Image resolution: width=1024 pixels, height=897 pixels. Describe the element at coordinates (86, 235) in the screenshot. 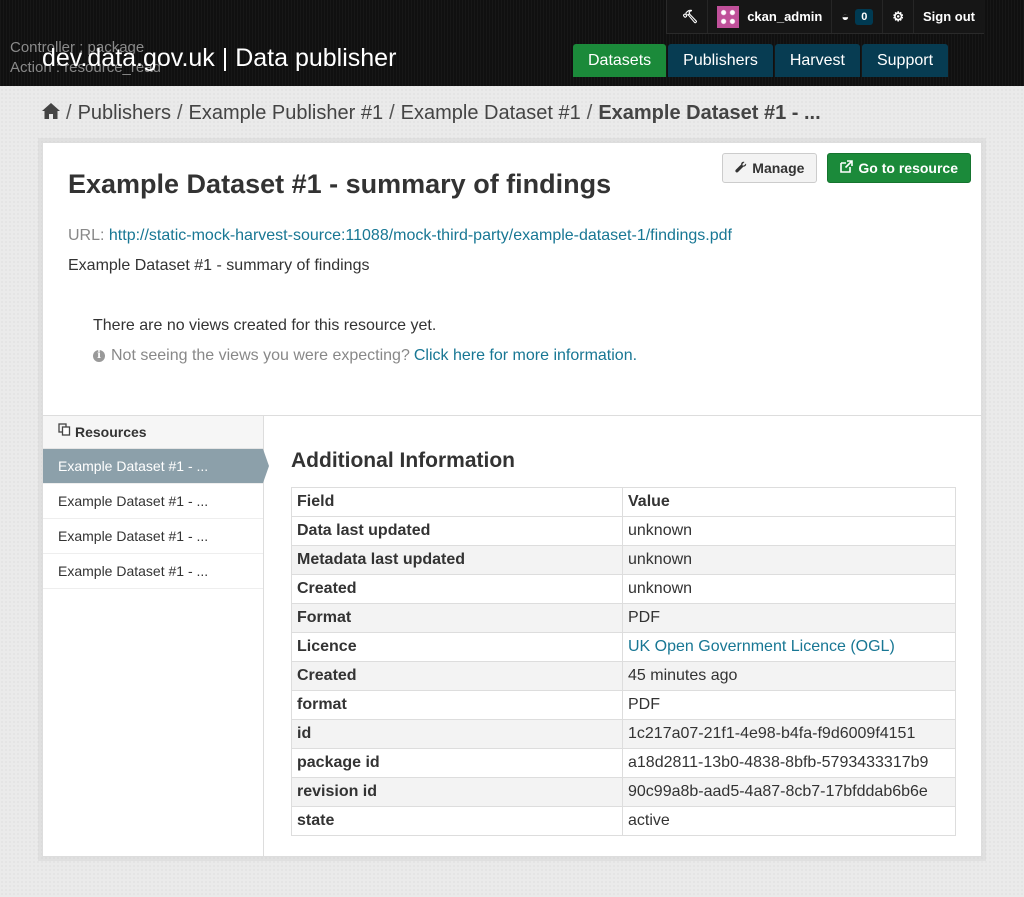

I see `url-label: URL:` at that location.